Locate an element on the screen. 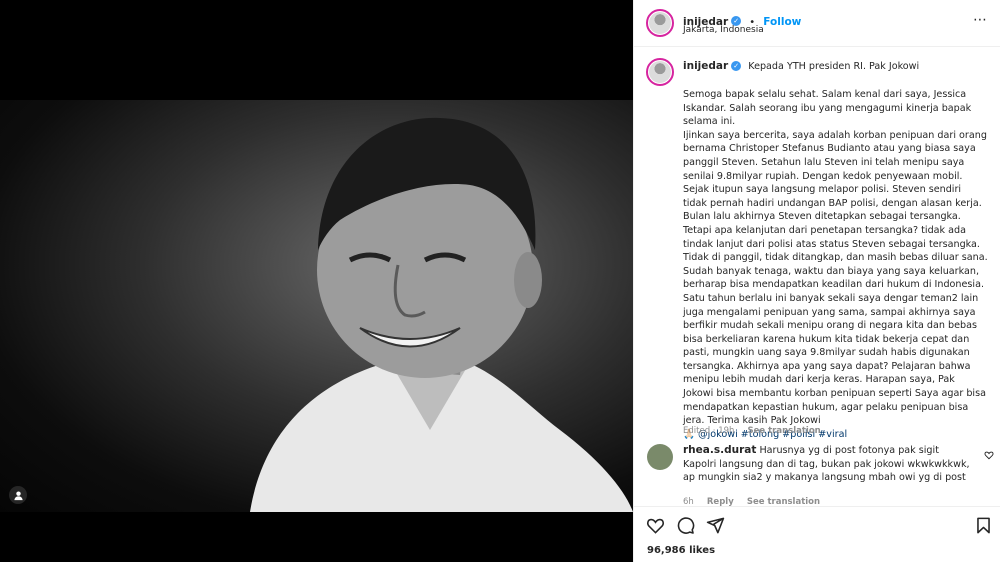 The height and width of the screenshot is (562, 1000). share-icon is located at coordinates (715, 525).